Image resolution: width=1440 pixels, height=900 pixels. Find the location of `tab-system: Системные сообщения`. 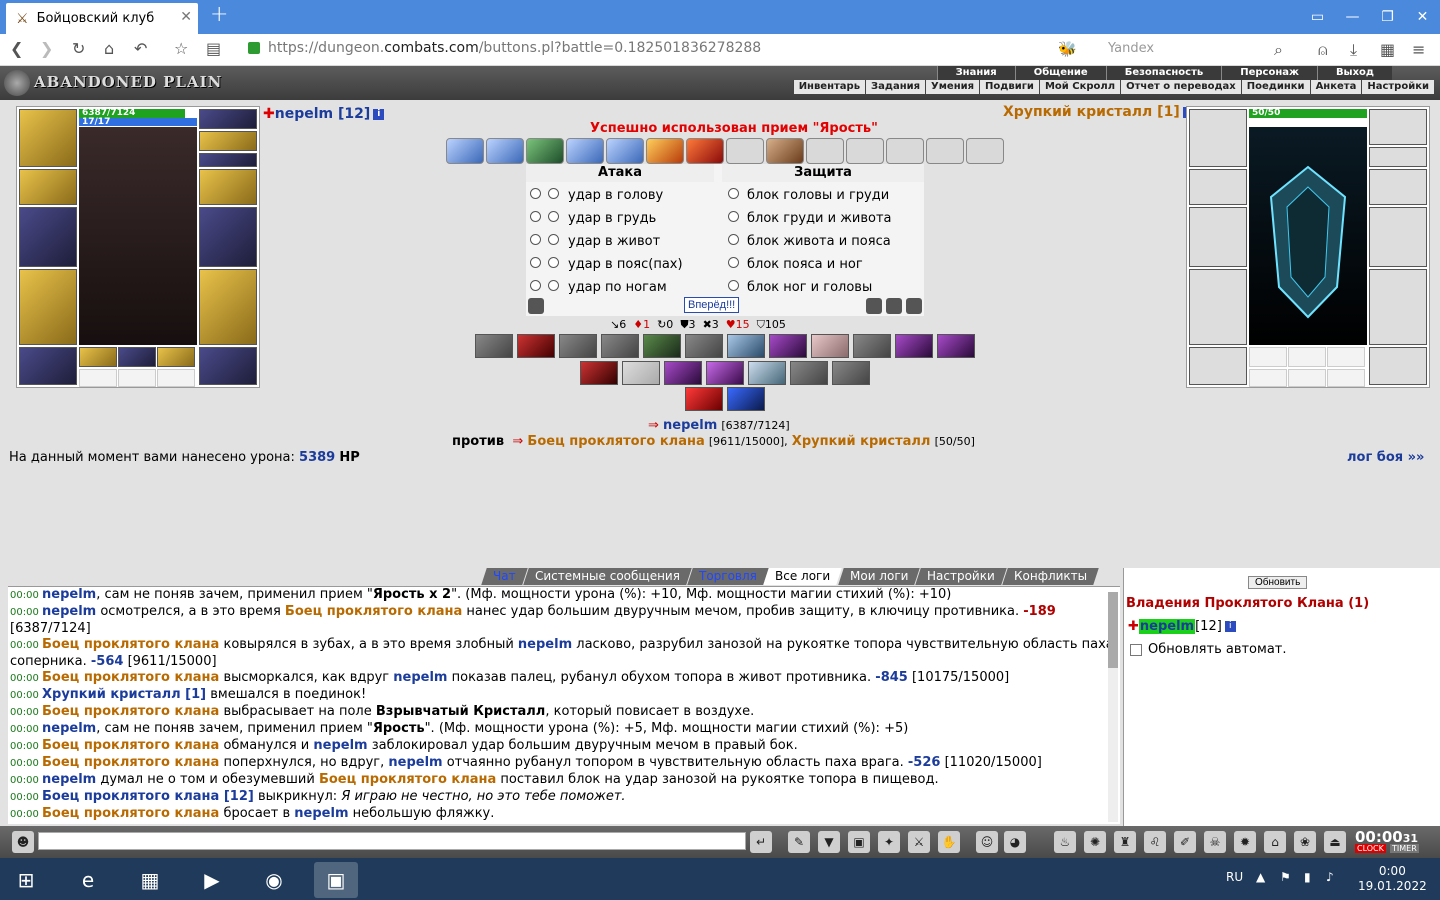

tab-system: Системные сообщения is located at coordinates (607, 576).